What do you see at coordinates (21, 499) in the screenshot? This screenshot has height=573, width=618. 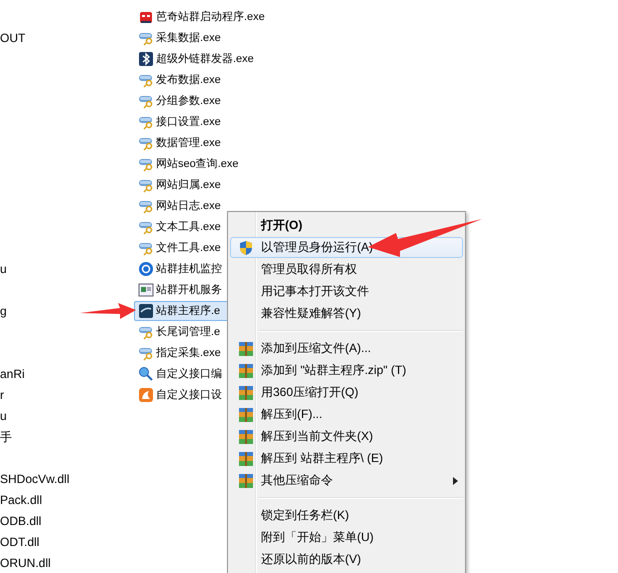 I see `file-name: Pack.dll` at bounding box center [21, 499].